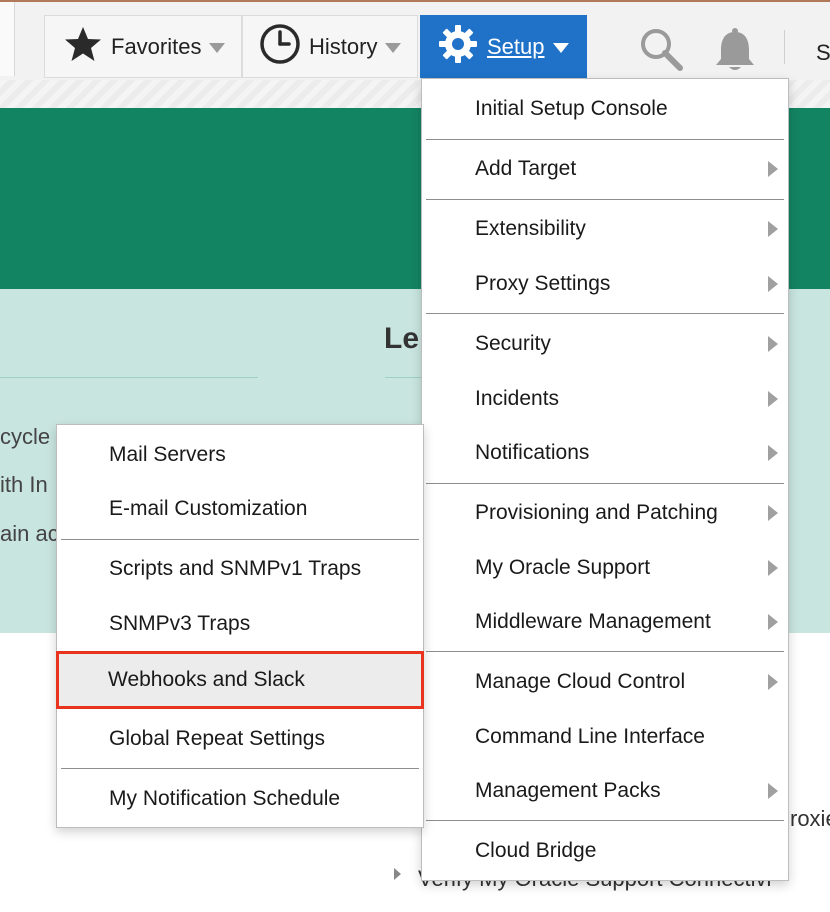  What do you see at coordinates (208, 508) in the screenshot?
I see `menu-item-label: E-mail Customization` at bounding box center [208, 508].